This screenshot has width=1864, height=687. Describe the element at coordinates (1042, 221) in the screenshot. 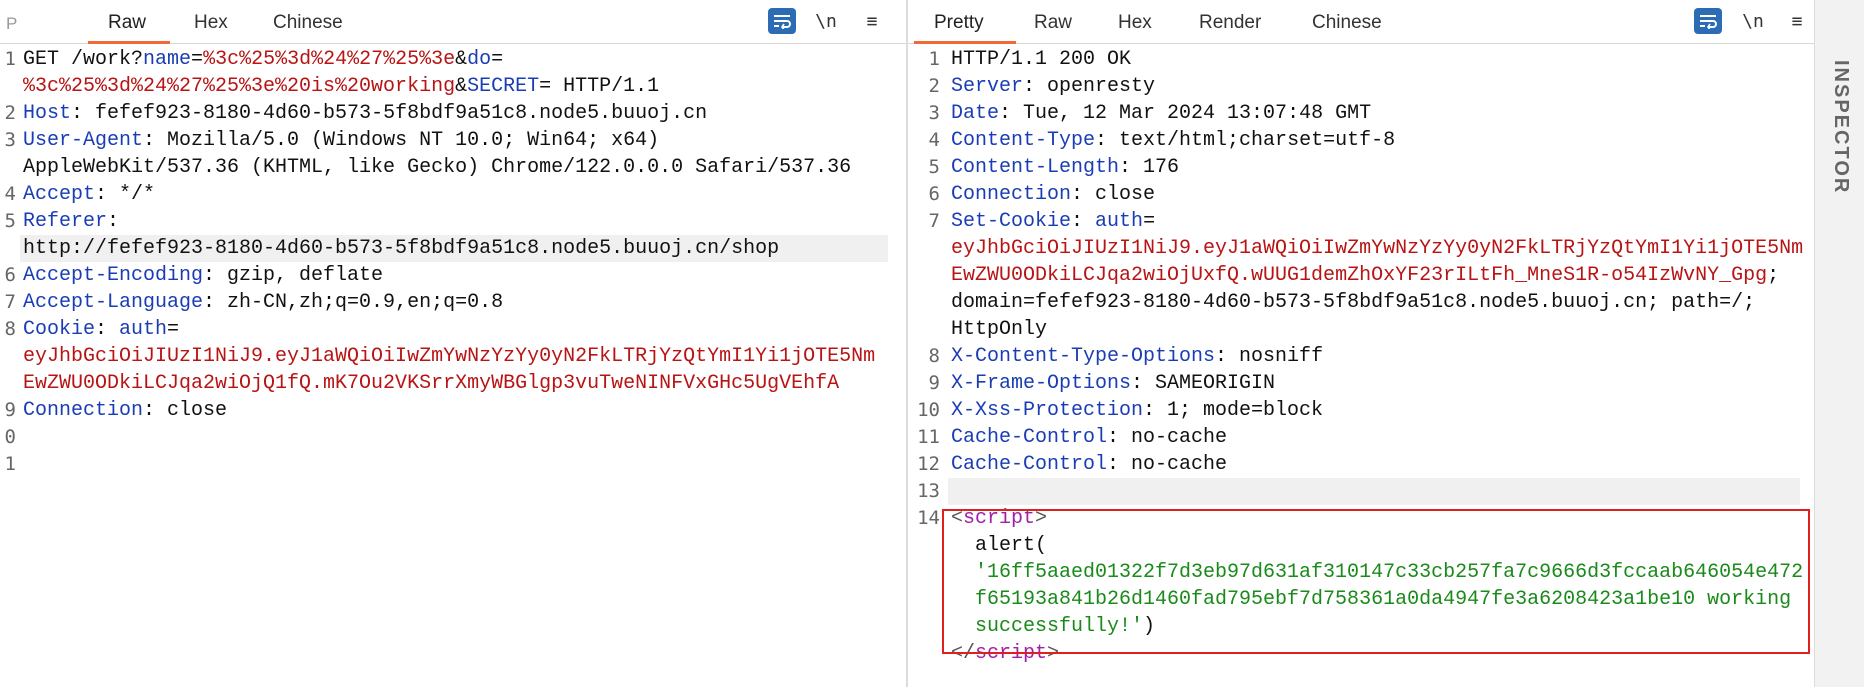

I see `response-line-7: 7 Set-Cookie: auth=` at that location.